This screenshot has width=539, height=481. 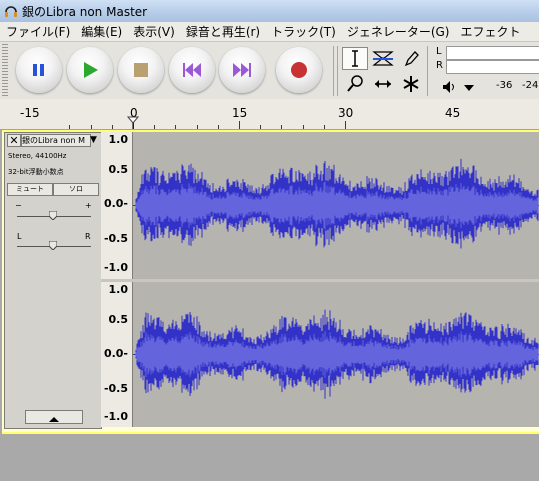 I want to click on time-shift-tool, so click(x=383, y=83).